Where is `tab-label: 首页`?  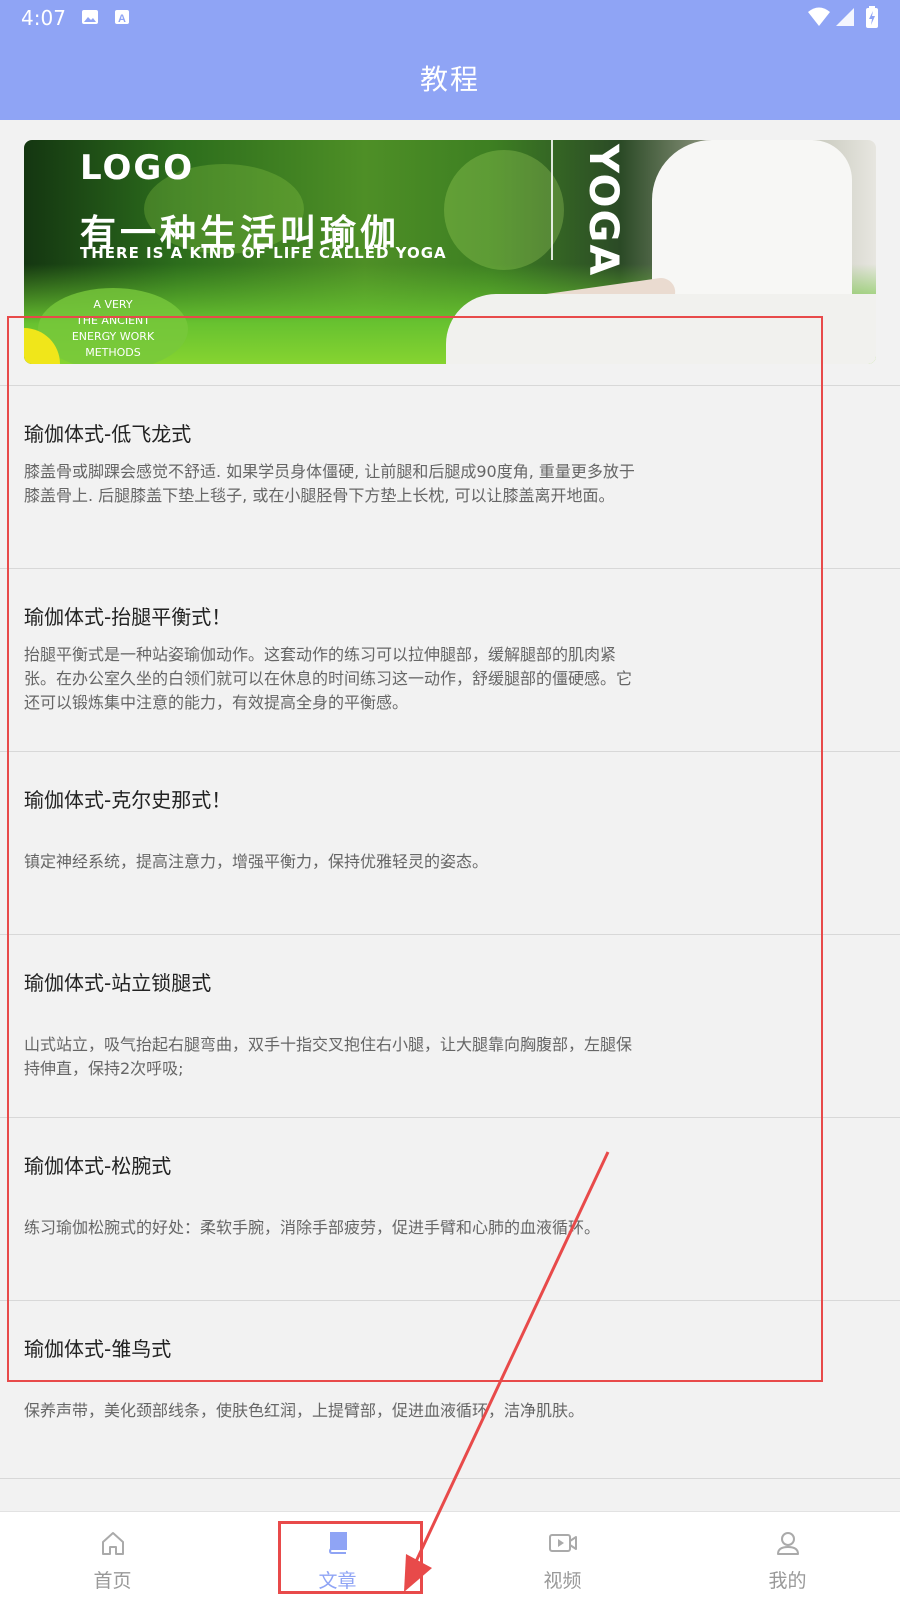
tab-label: 首页 is located at coordinates (112, 1581).